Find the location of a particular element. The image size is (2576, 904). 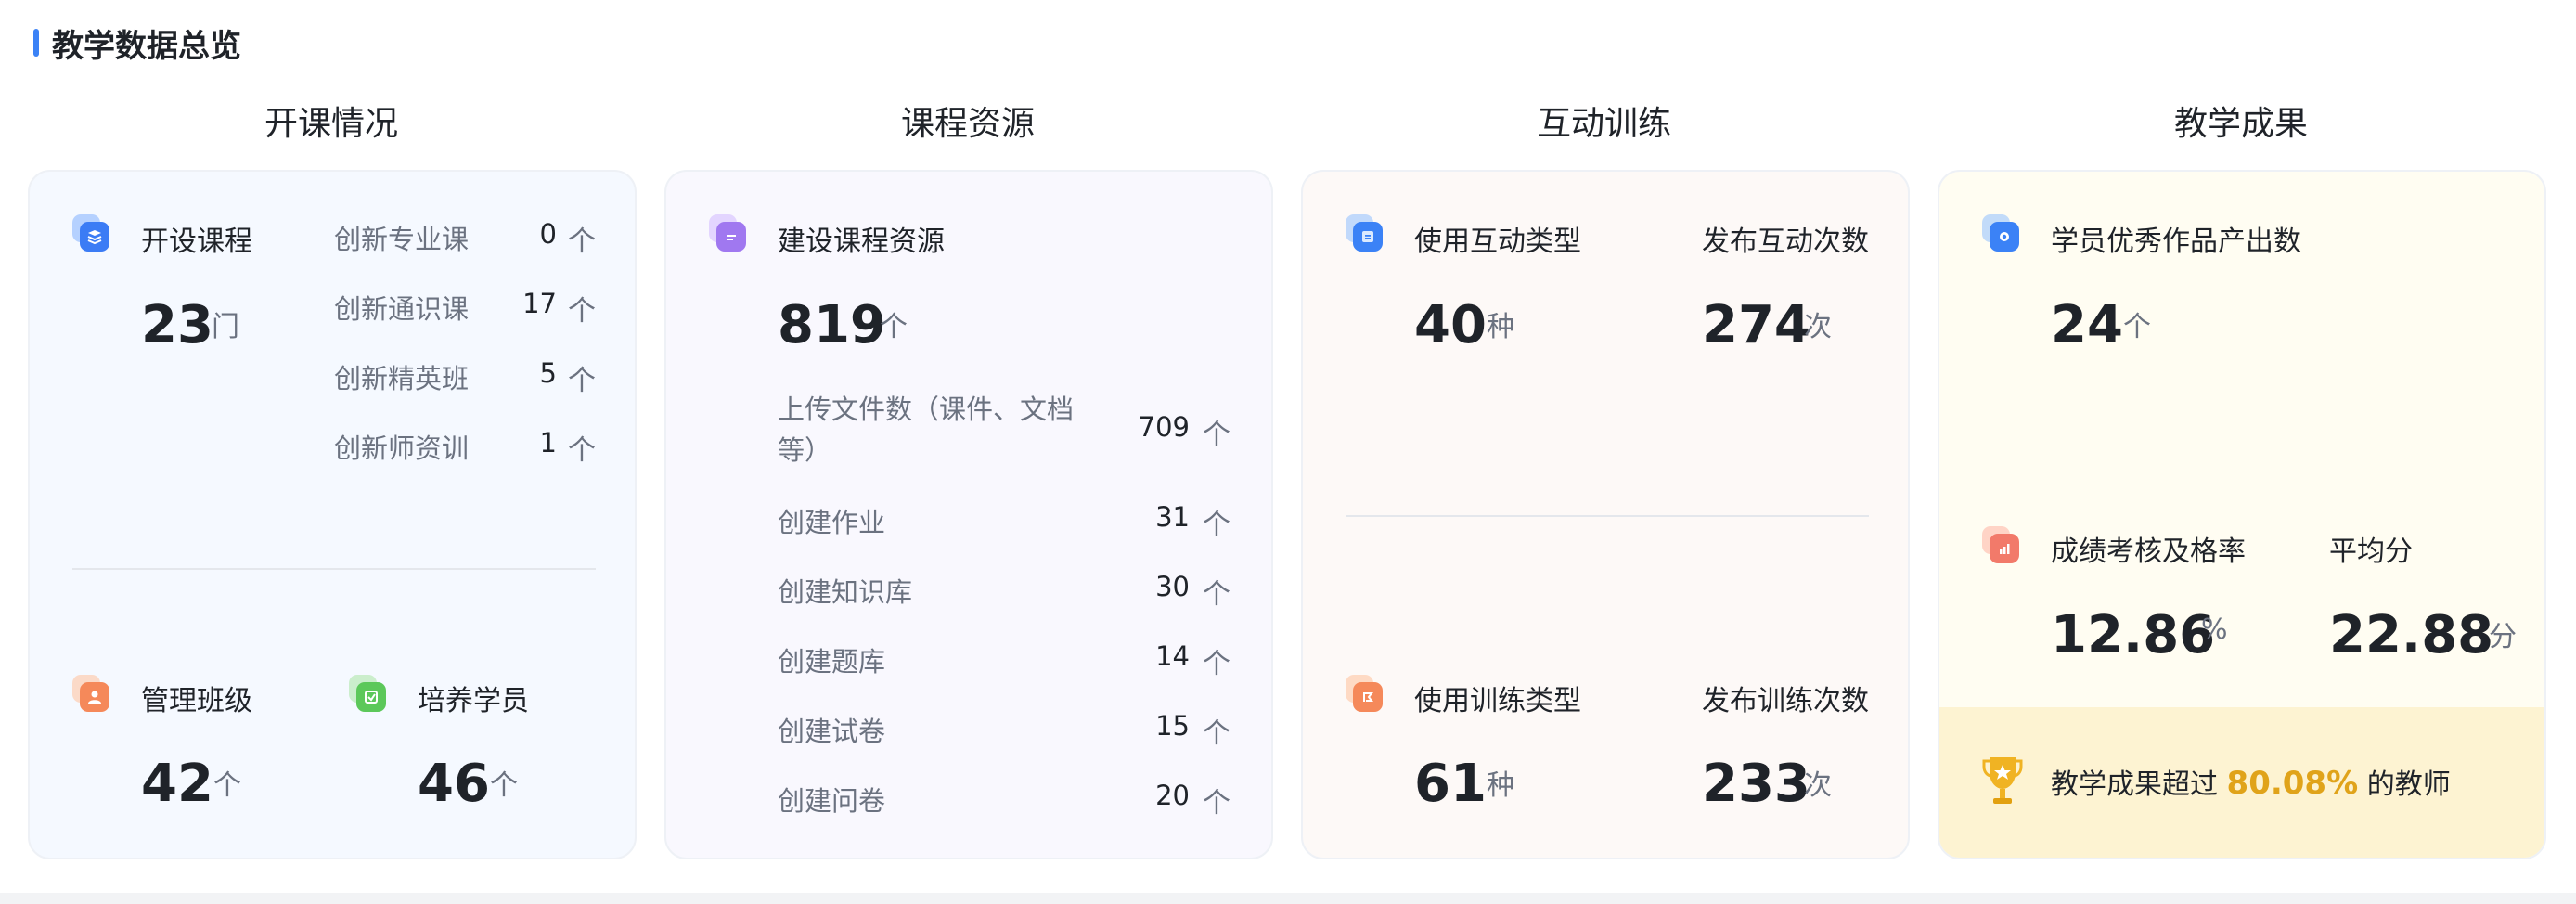

breakdown-label: 创新师资训 is located at coordinates (402, 448).